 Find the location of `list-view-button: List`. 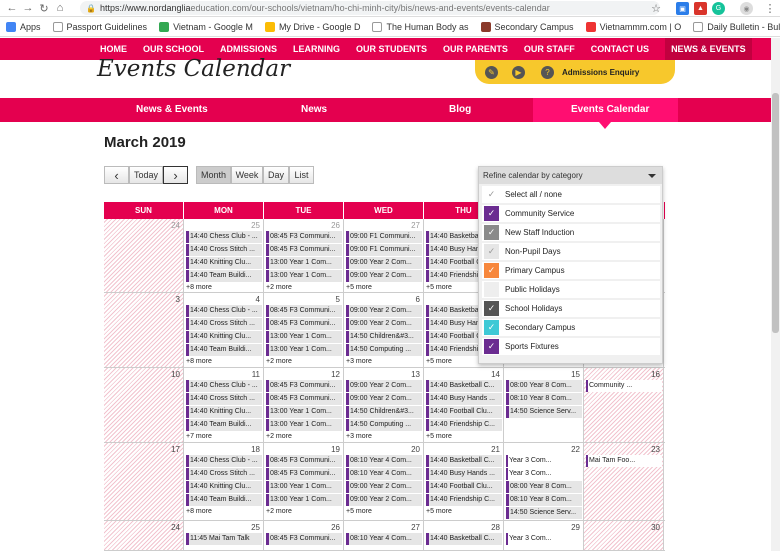

list-view-button: List is located at coordinates (301, 175).